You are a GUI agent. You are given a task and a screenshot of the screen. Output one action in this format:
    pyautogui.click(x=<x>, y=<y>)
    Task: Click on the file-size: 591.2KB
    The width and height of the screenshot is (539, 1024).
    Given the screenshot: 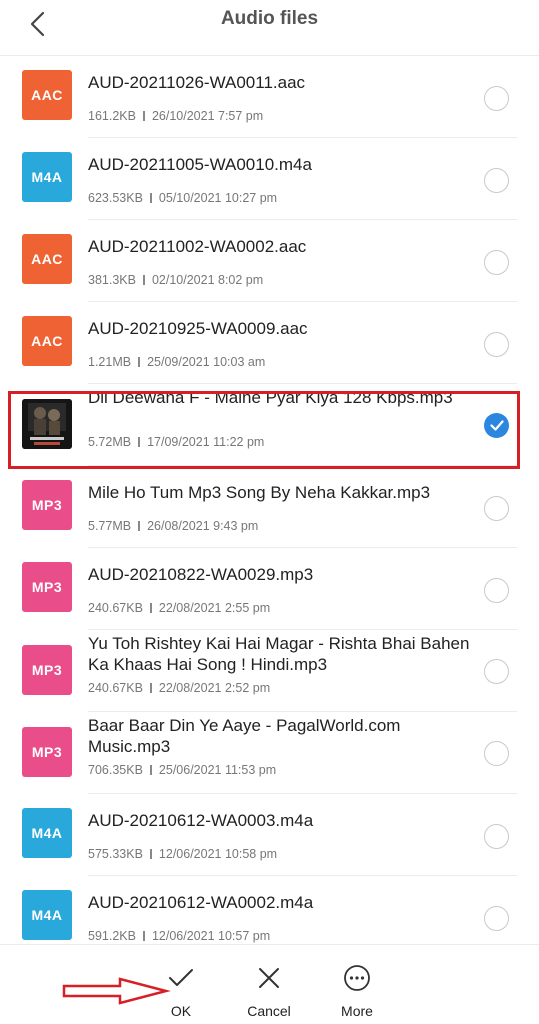 What is the action you would take?
    pyautogui.click(x=112, y=936)
    